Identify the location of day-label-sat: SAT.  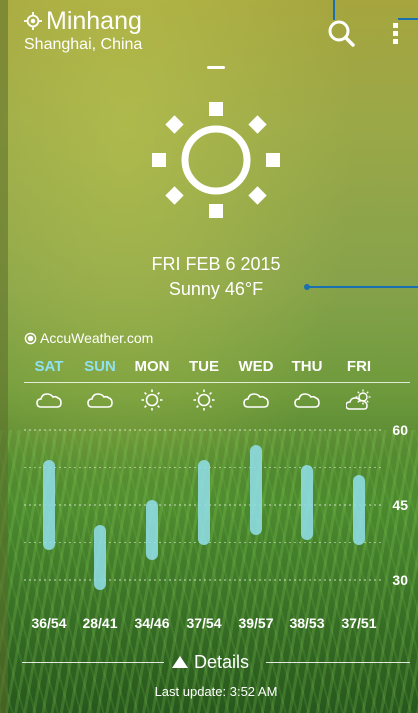
(49, 366).